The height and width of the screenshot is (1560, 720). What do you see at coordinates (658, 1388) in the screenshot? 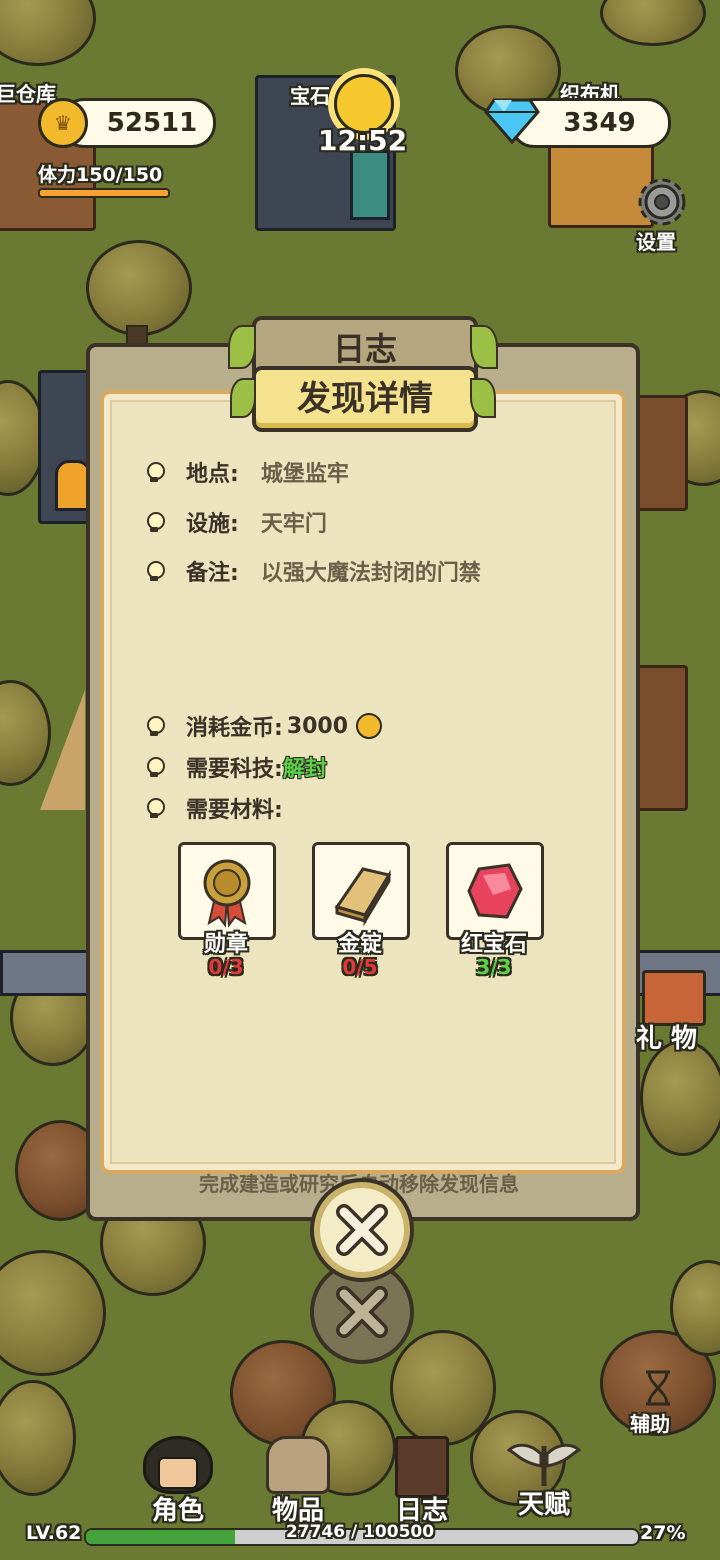
I see `hourglass-icon` at bounding box center [658, 1388].